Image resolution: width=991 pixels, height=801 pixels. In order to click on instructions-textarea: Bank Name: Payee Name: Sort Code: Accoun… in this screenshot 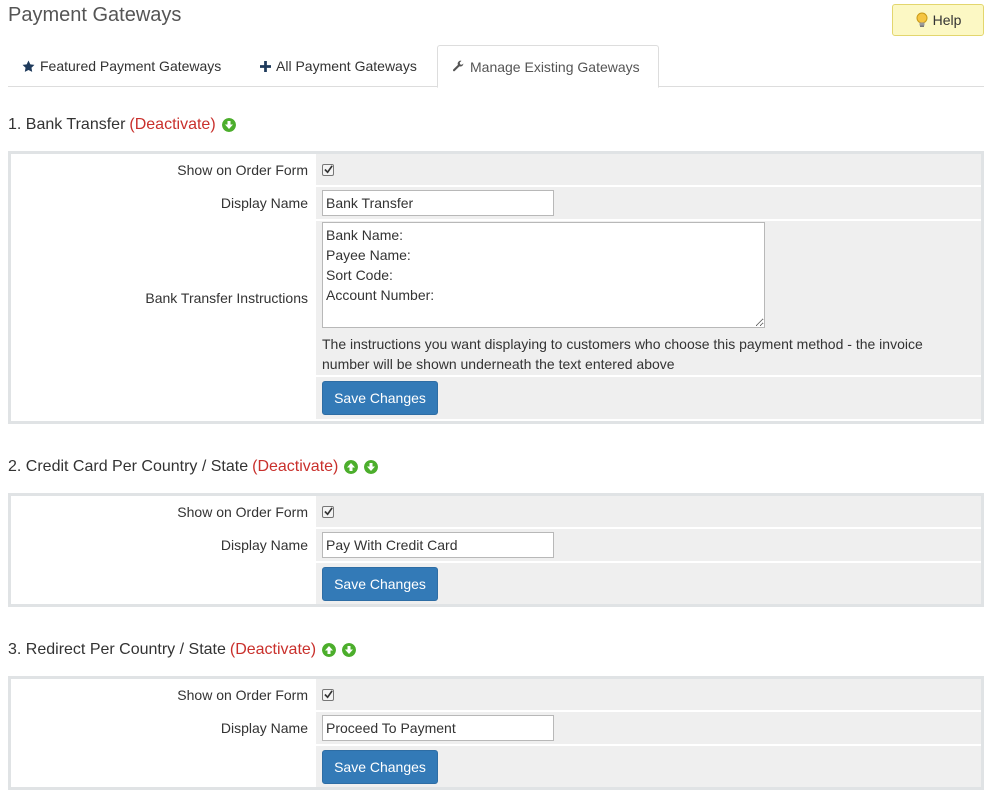, I will do `click(543, 275)`.